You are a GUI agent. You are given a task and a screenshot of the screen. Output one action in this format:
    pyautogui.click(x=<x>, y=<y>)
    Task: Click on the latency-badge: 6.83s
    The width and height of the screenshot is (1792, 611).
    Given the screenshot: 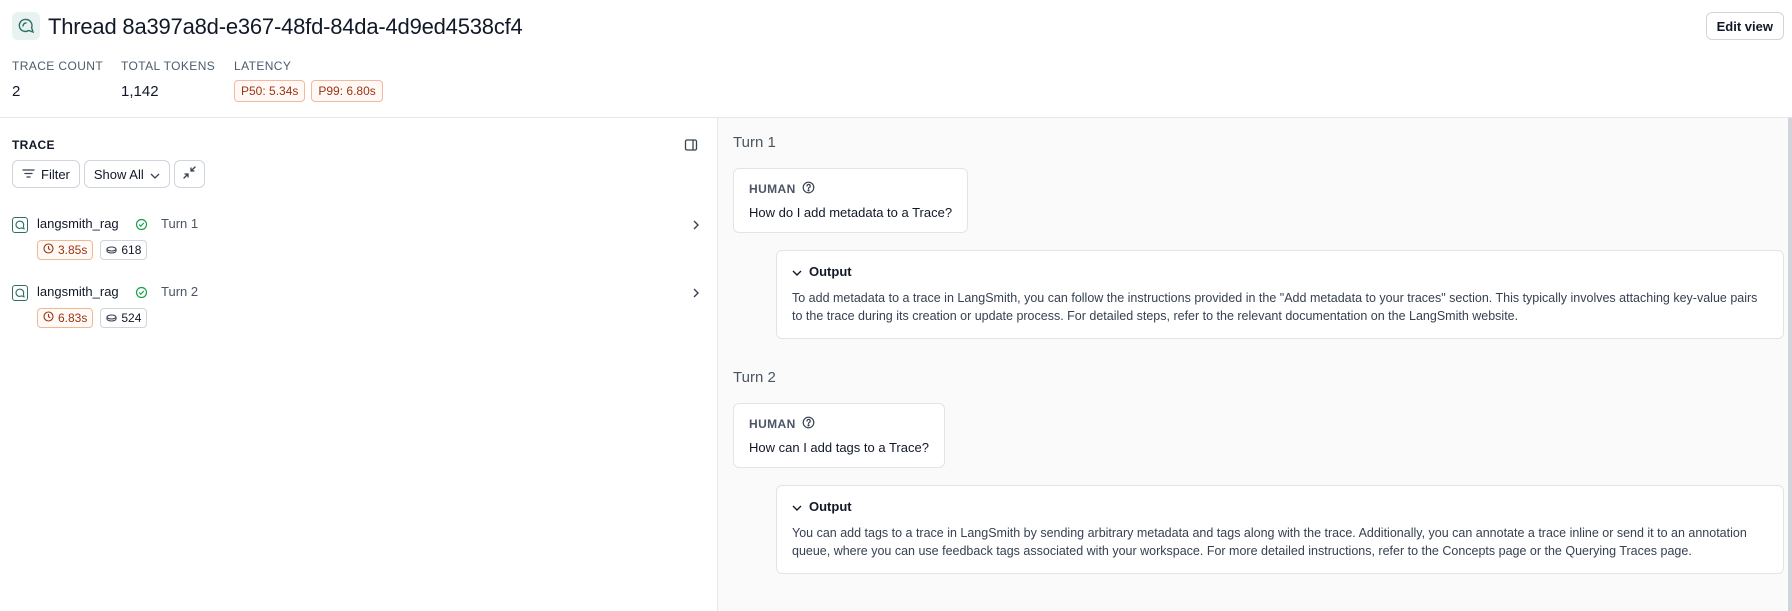 What is the action you would take?
    pyautogui.click(x=65, y=318)
    